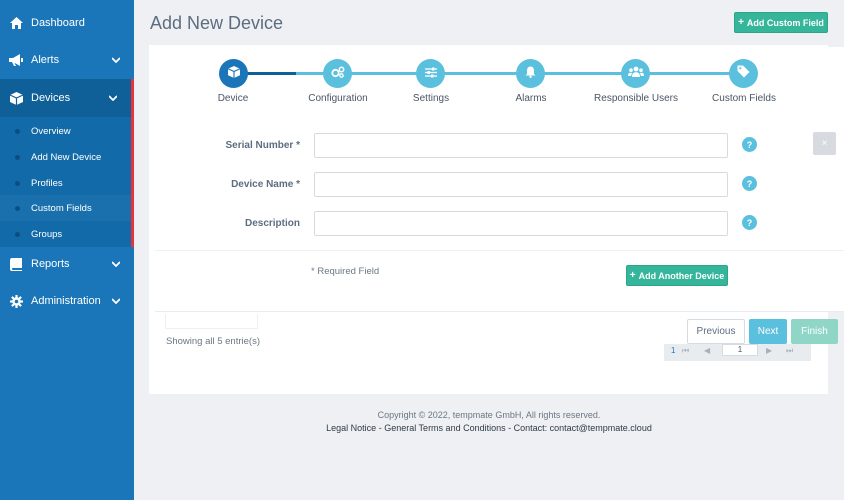  I want to click on finish-button: Finish, so click(814, 331).